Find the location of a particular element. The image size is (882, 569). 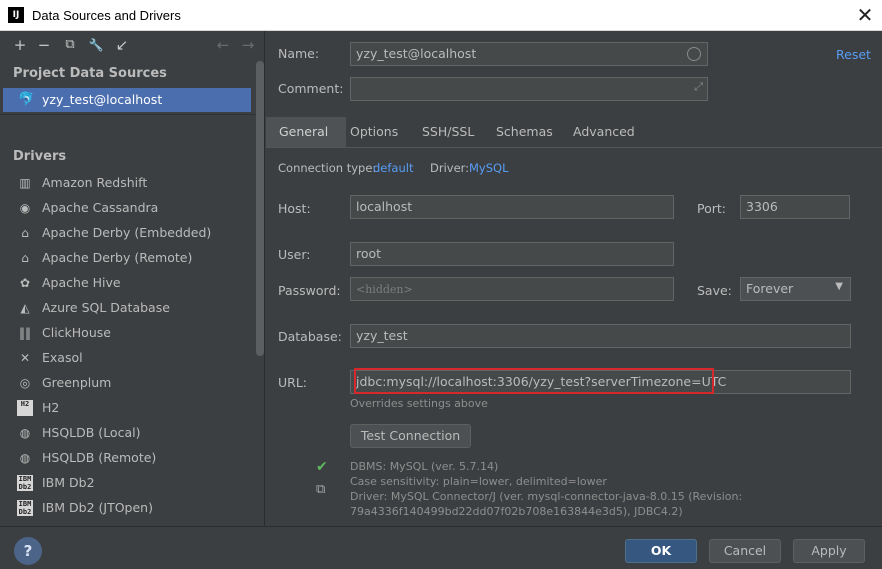

driver-link: MySQL is located at coordinates (489, 168).